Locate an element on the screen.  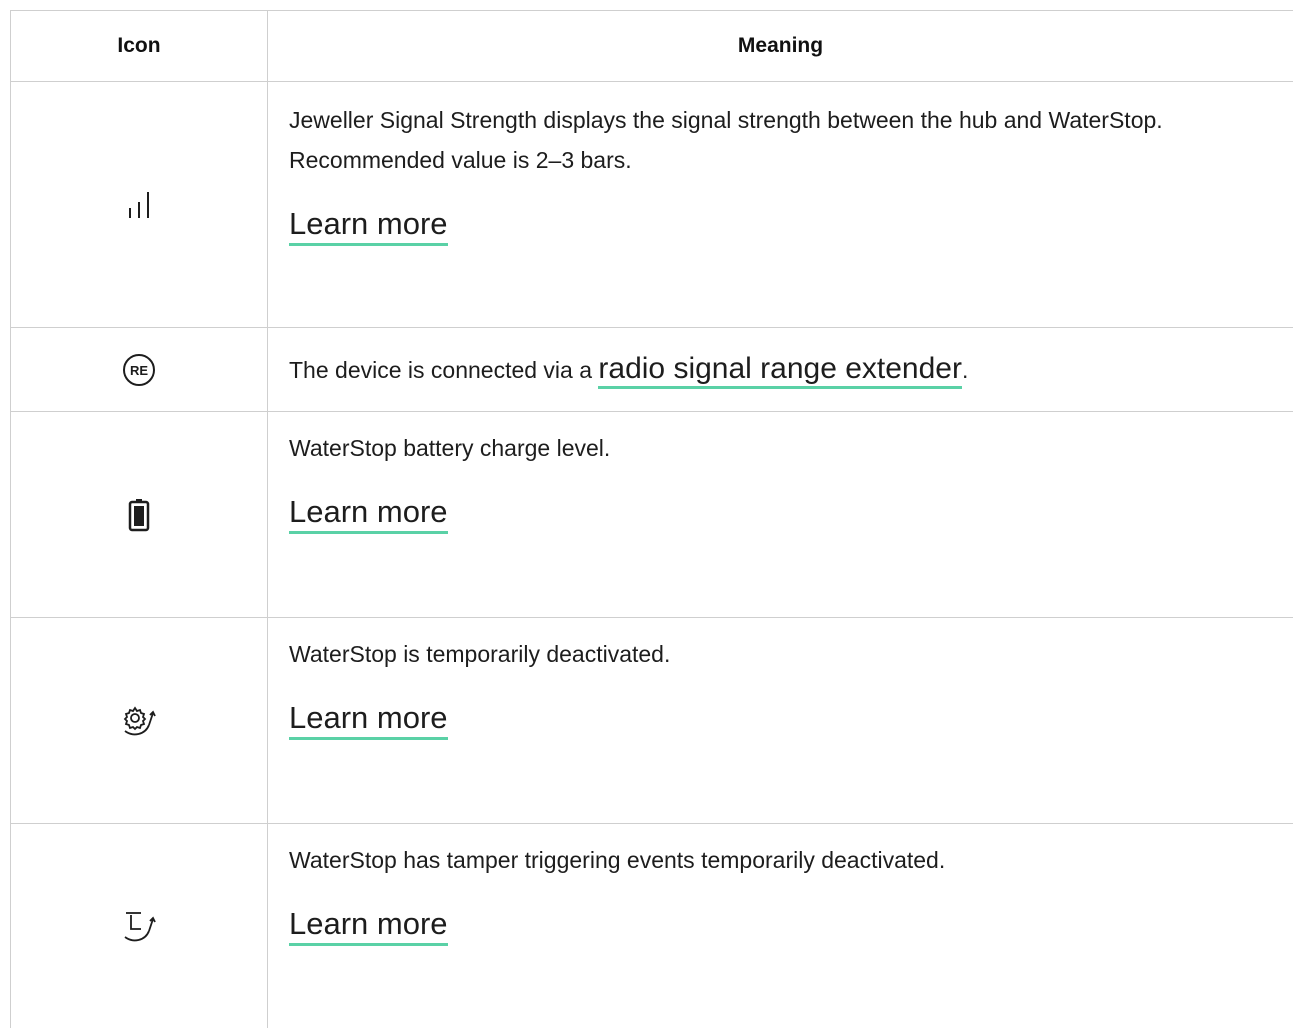
signal-strength-icon is located at coordinates (139, 204).